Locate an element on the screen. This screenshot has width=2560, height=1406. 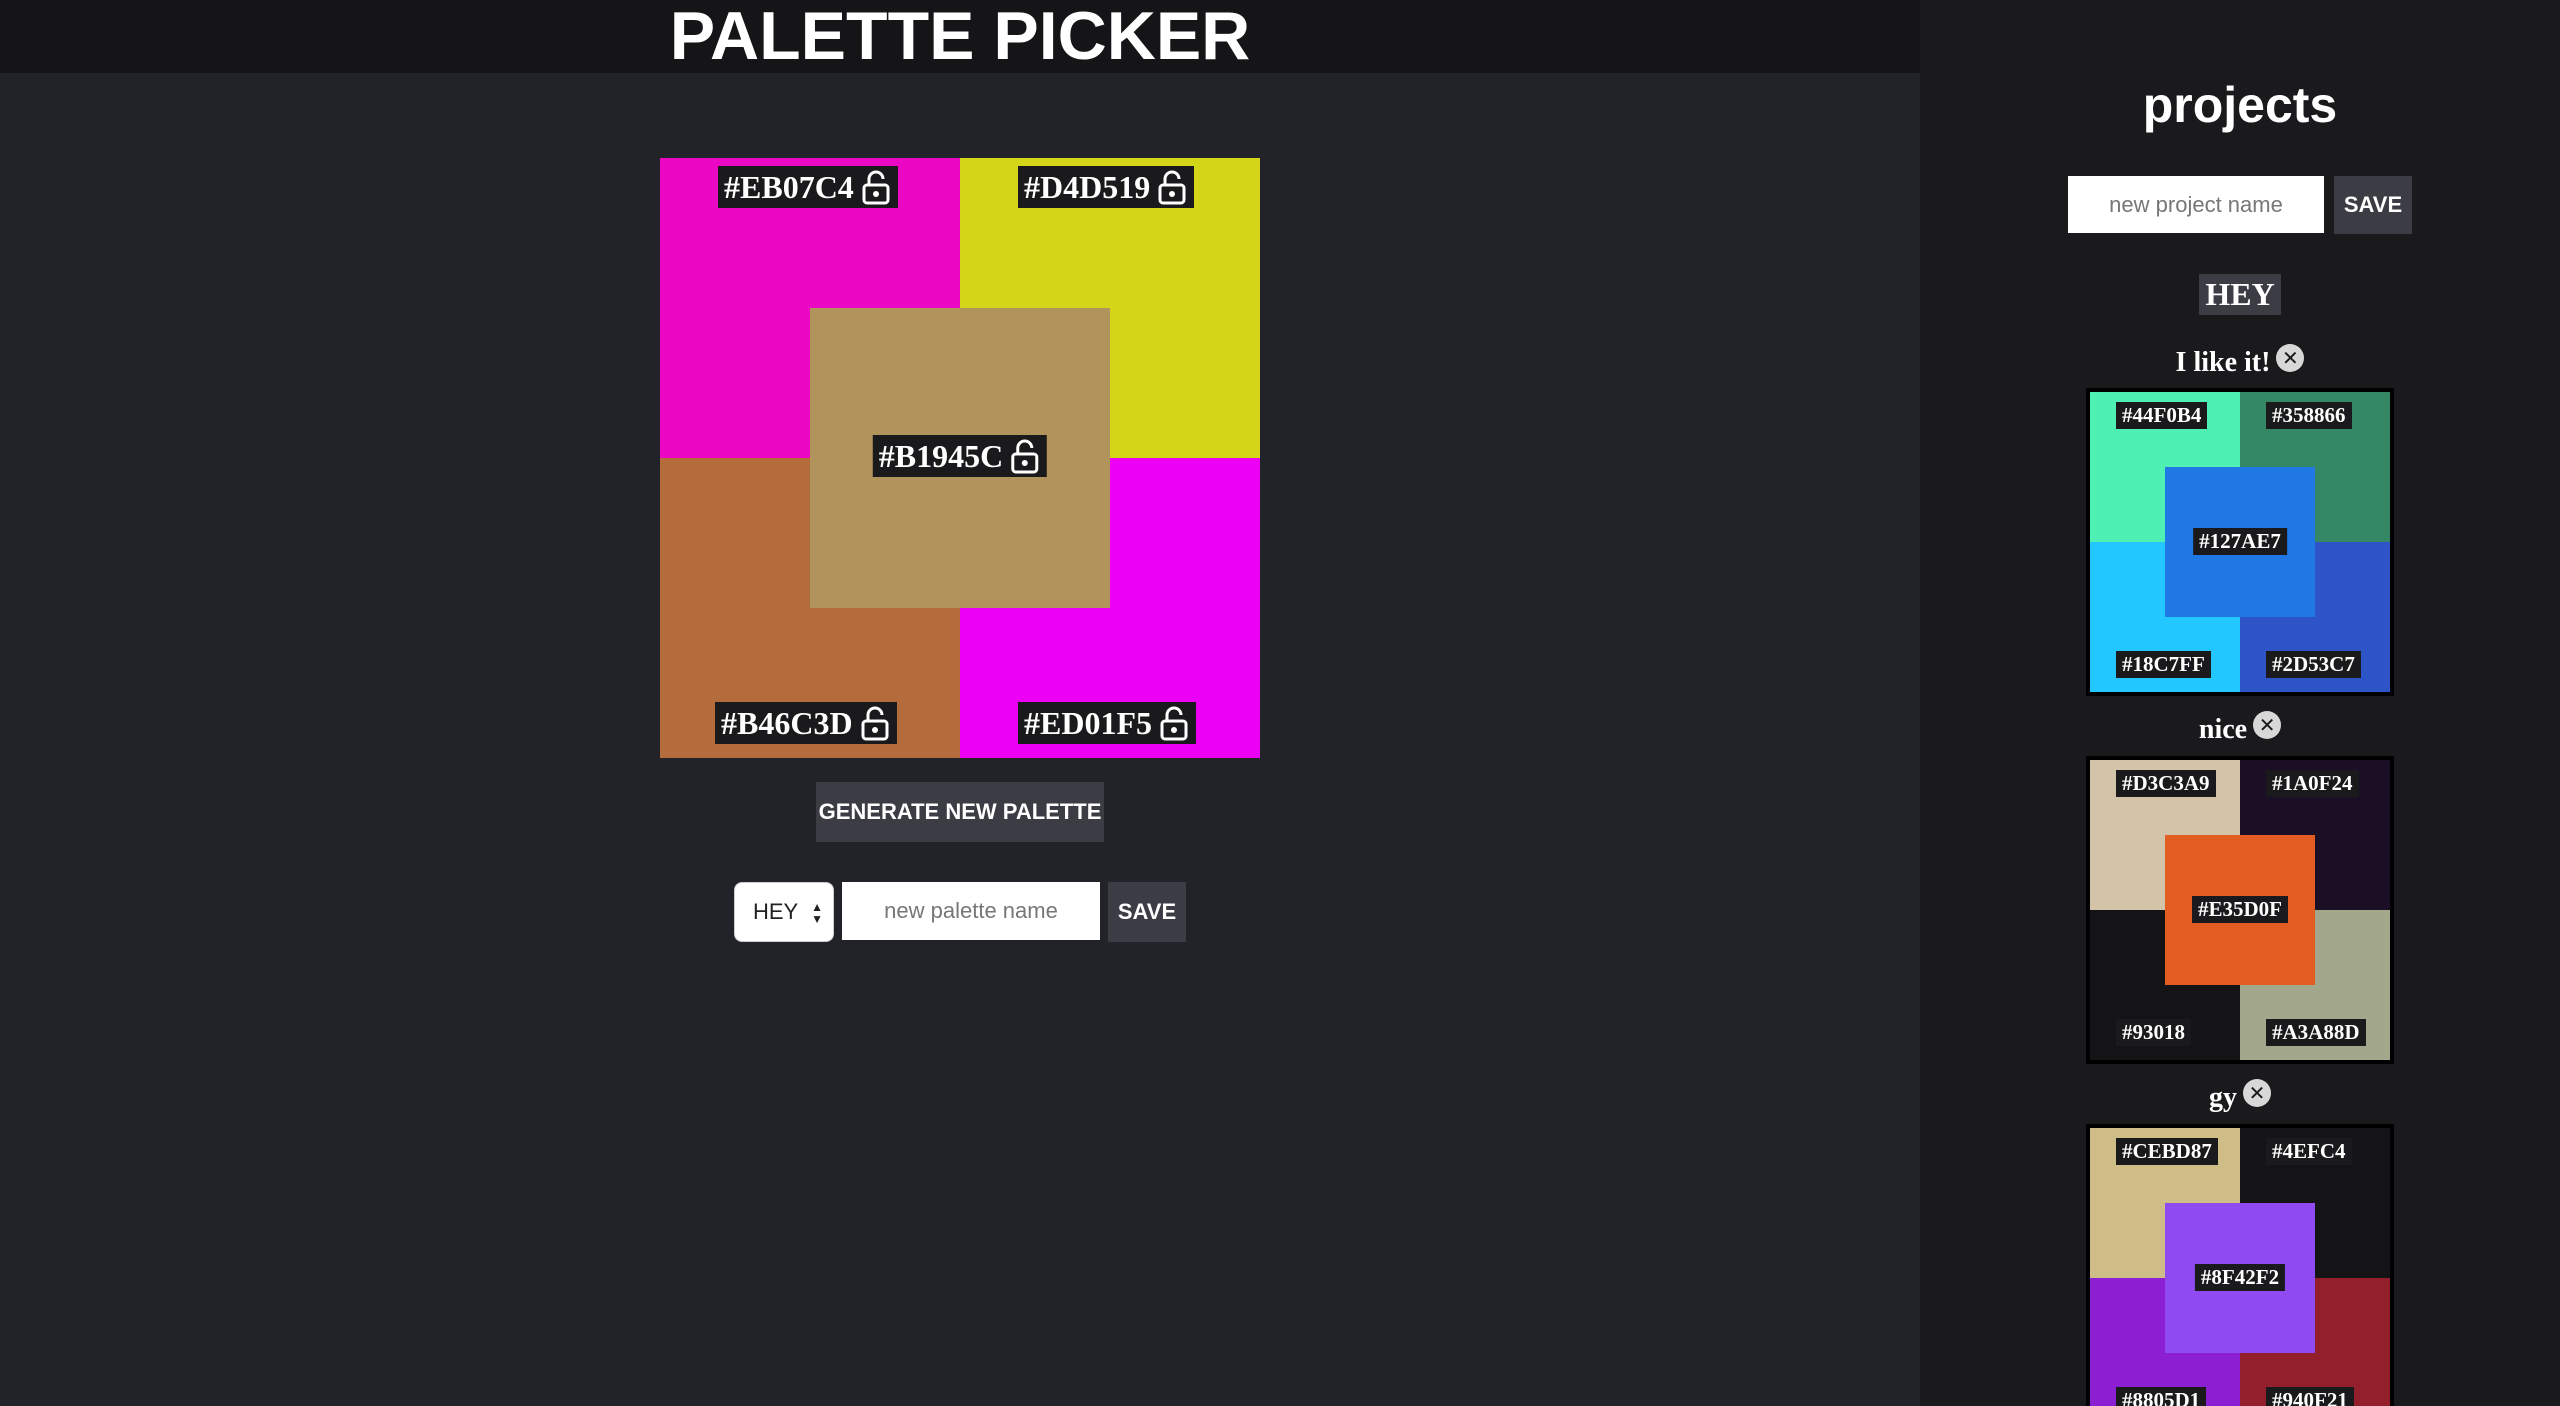
mini-hex-label: #4EFC4 is located at coordinates (2309, 1151).